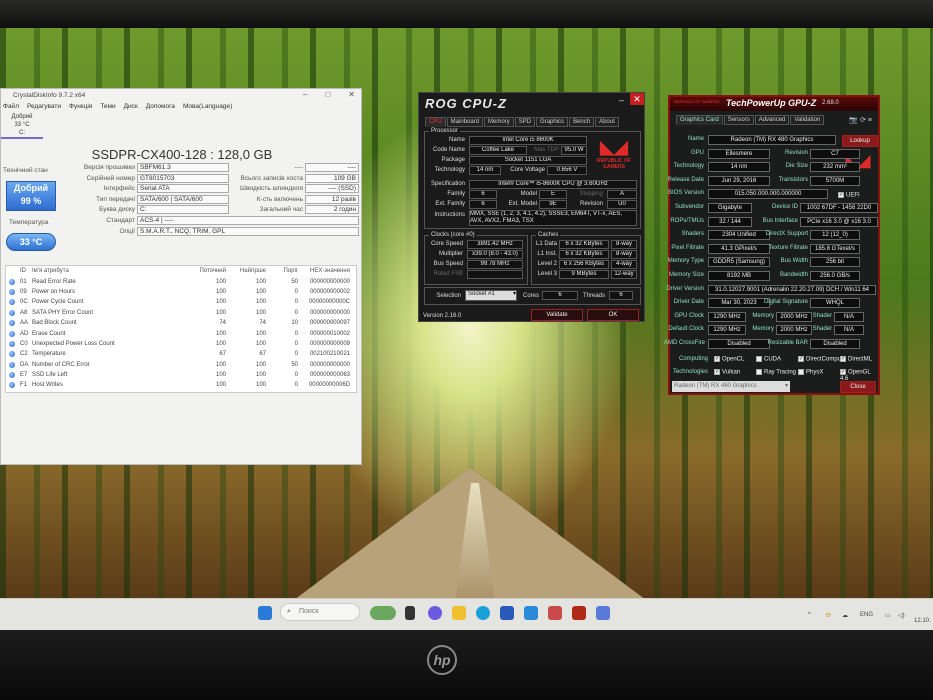  What do you see at coordinates (107, 106) in the screenshot?
I see `menu-item: Теми` at bounding box center [107, 106].